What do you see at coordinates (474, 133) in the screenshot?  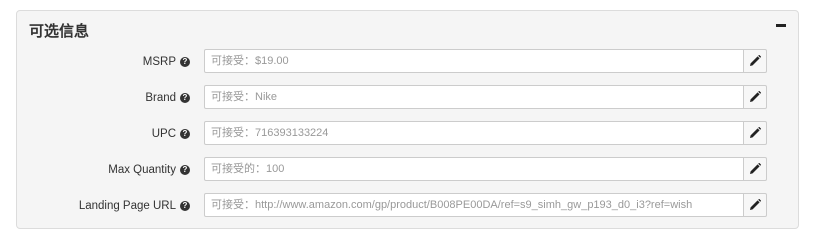 I see `upc-input` at bounding box center [474, 133].